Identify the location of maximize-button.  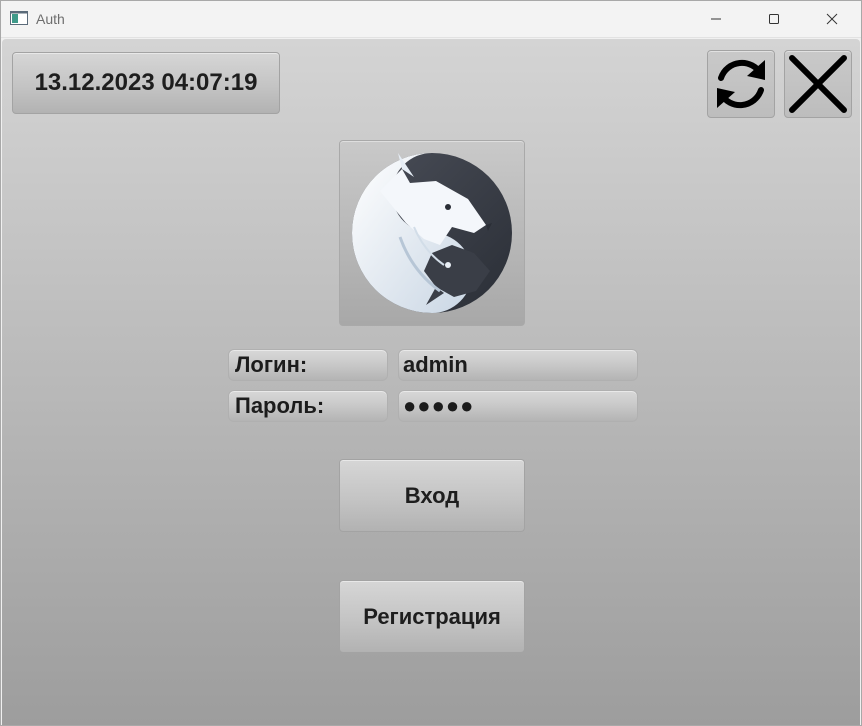
(774, 19).